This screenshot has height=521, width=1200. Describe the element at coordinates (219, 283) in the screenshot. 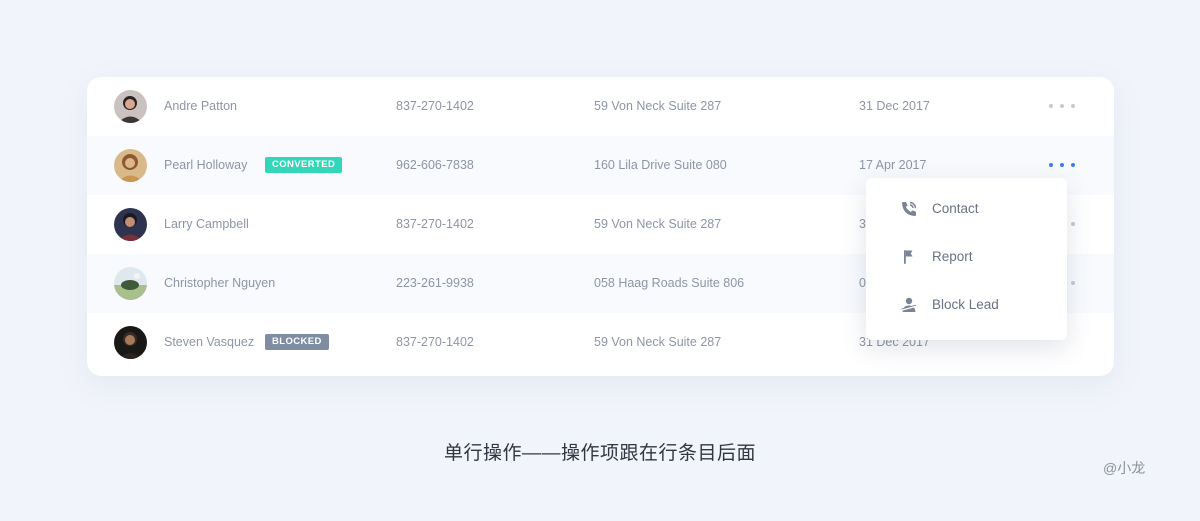

I see `lead-name: Christopher Nguyen` at that location.